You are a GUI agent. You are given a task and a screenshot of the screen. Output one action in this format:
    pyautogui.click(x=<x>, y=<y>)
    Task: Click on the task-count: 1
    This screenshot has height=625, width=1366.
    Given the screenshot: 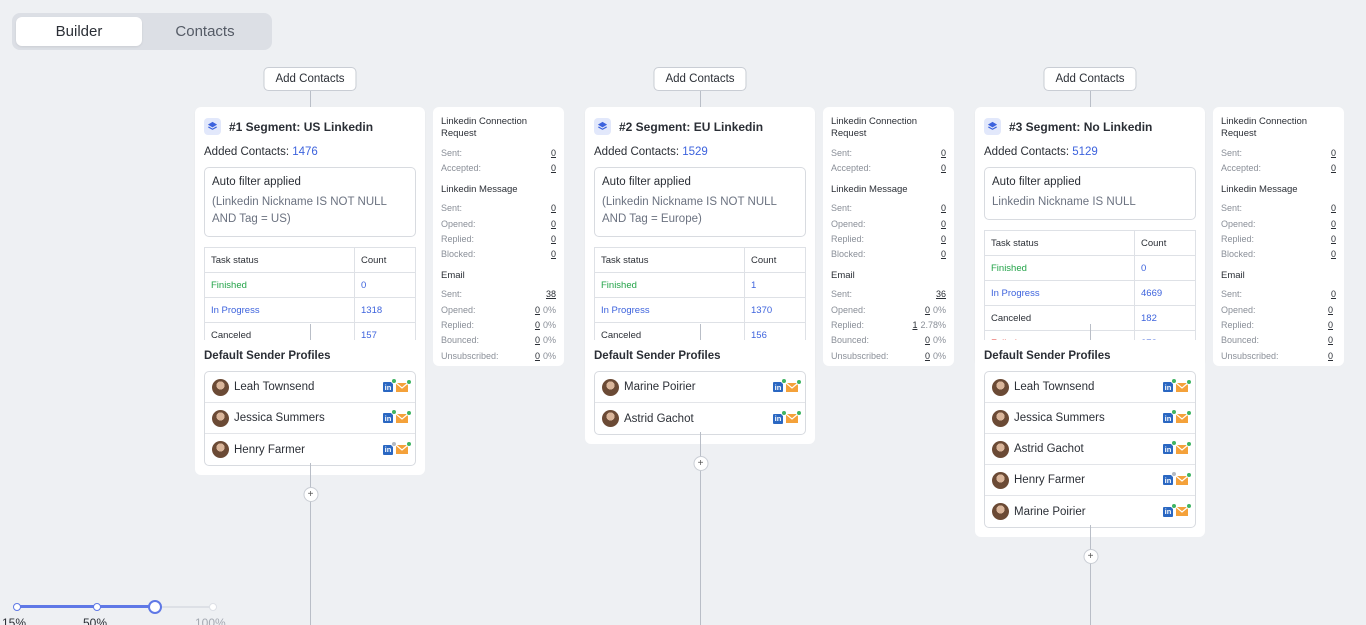 What is the action you would take?
    pyautogui.click(x=775, y=285)
    